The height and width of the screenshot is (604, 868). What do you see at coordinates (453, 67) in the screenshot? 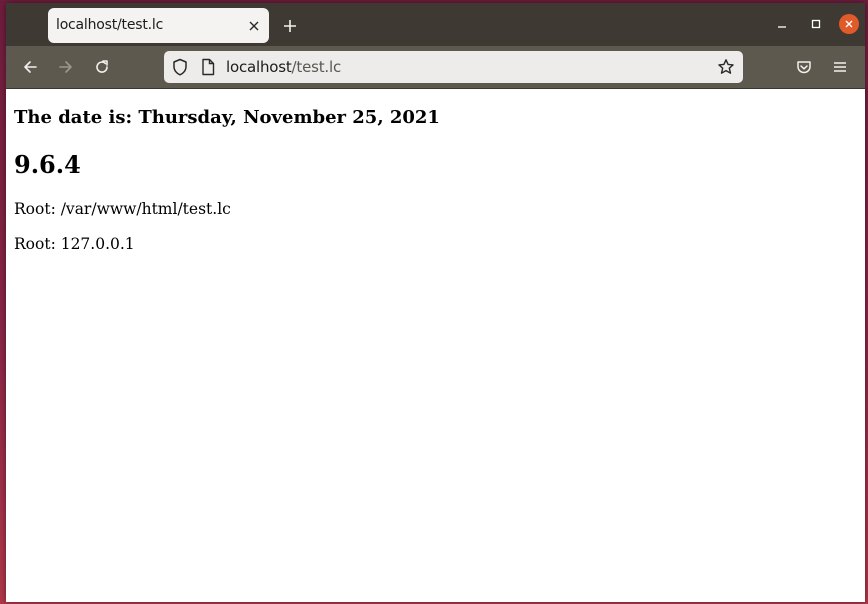
I see `address-bar: localhost/test.lc` at bounding box center [453, 67].